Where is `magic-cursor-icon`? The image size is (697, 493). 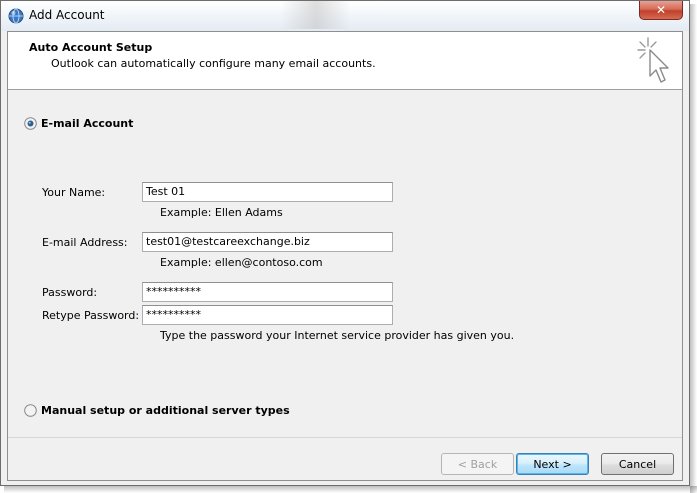
magic-cursor-icon is located at coordinates (653, 60).